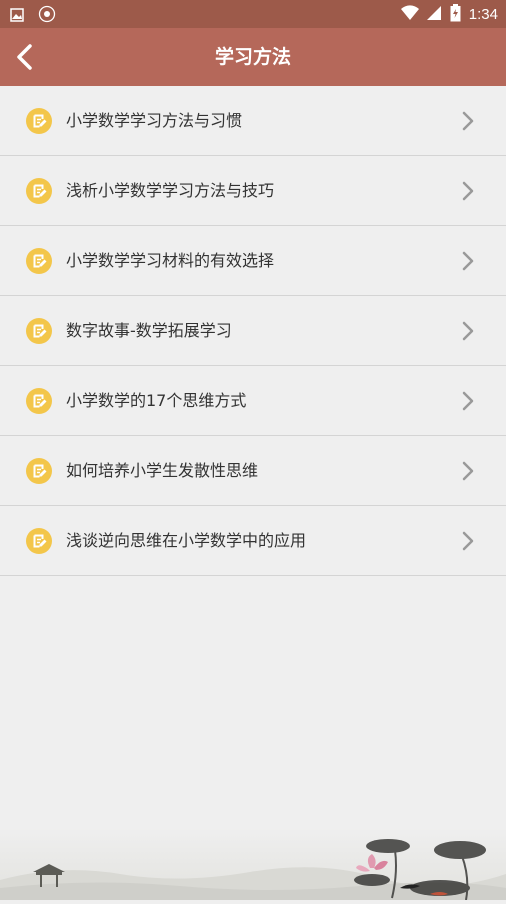 The height and width of the screenshot is (904, 506). I want to click on list-item-label: 浅谈逆向思维在小学数学中的应用, so click(186, 540).